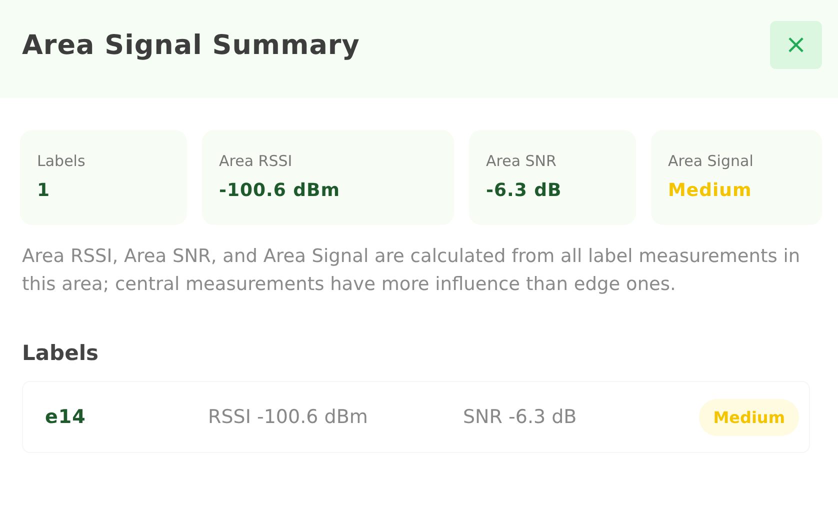 The image size is (838, 509). Describe the element at coordinates (796, 45) in the screenshot. I see `close-button: ×` at that location.